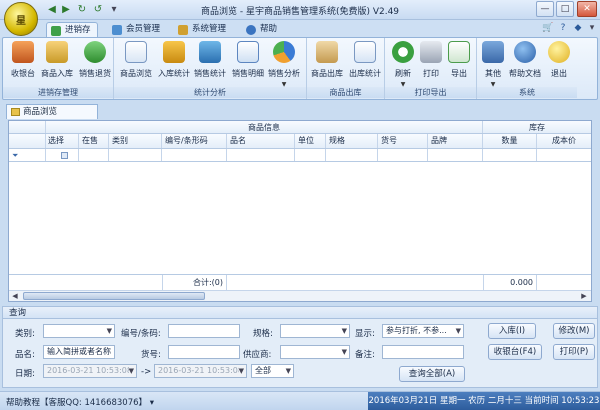 This screenshot has height=410, width=600. What do you see at coordinates (300, 295) in the screenshot?
I see `horizontal-scrollbar: ◀ ▶` at bounding box center [300, 295].